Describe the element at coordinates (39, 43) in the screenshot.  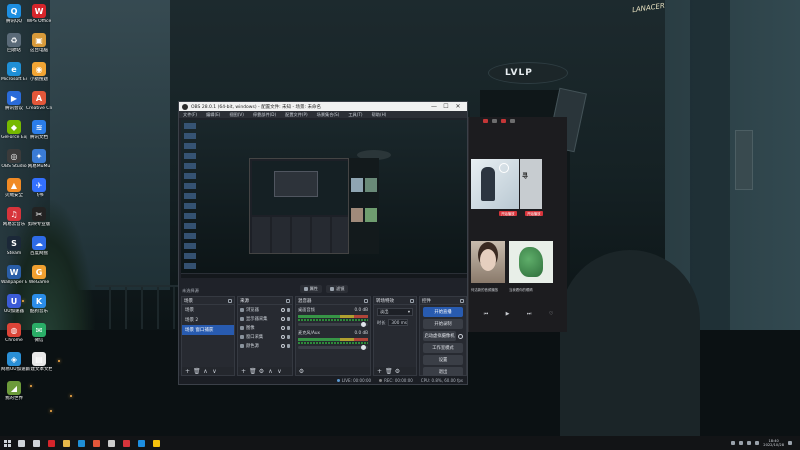
I see `desktop-icon: ▣ 这台电脑` at that location.